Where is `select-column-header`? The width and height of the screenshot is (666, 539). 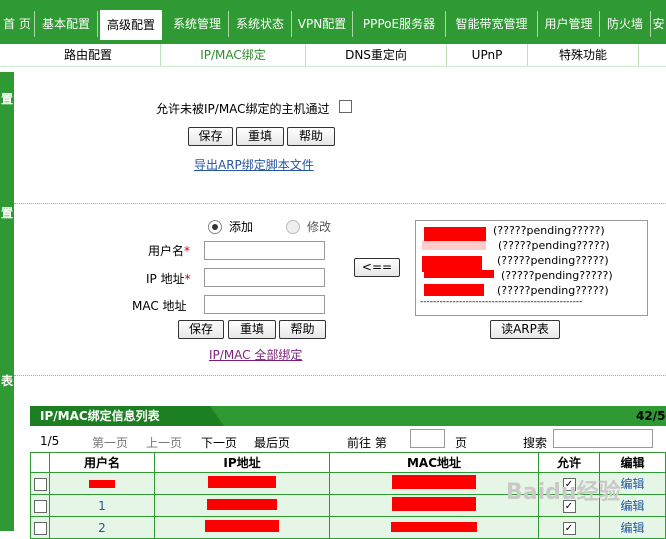
select-column-header is located at coordinates (40, 462).